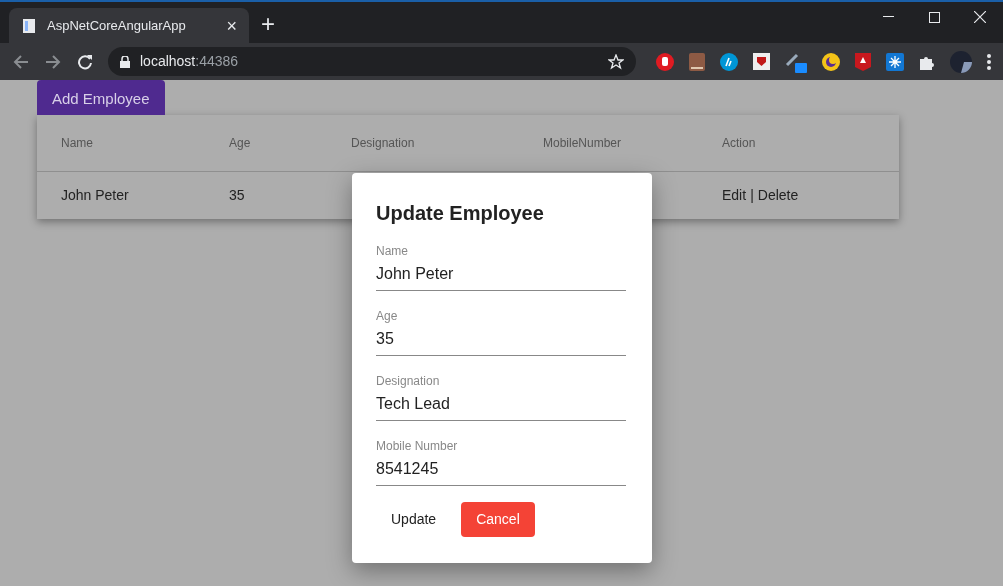  Describe the element at coordinates (460, 213) in the screenshot. I see `dialog-title: Update Employee` at that location.